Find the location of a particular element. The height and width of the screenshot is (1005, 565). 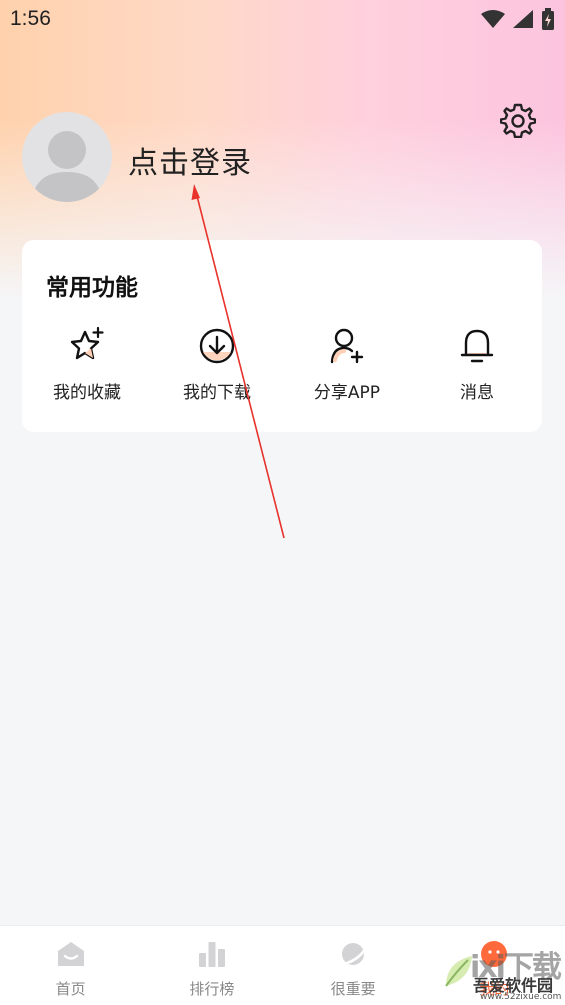

features-row: 我的收藏 我的下载 分享APP 消息 is located at coordinates (282, 366).